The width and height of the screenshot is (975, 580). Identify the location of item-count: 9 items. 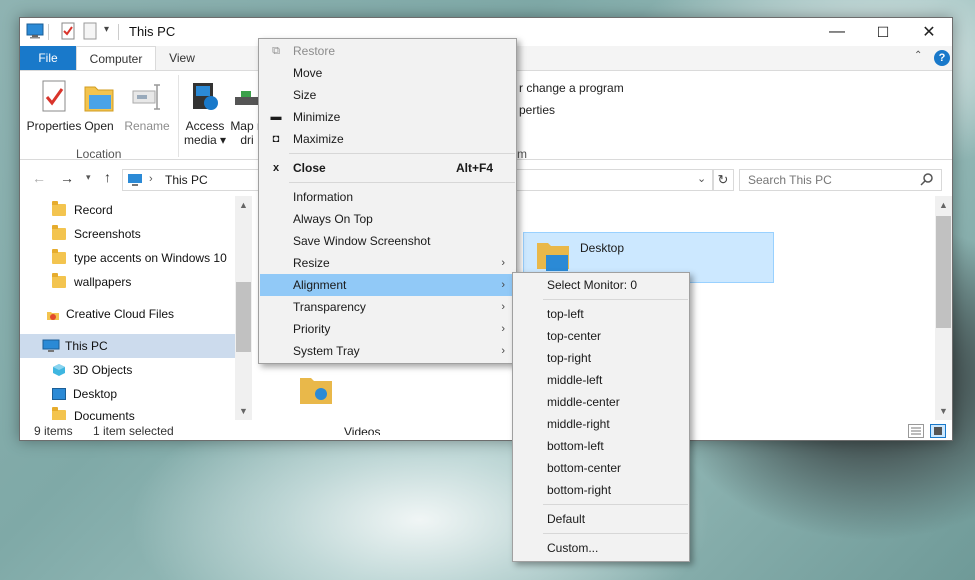
(53, 431).